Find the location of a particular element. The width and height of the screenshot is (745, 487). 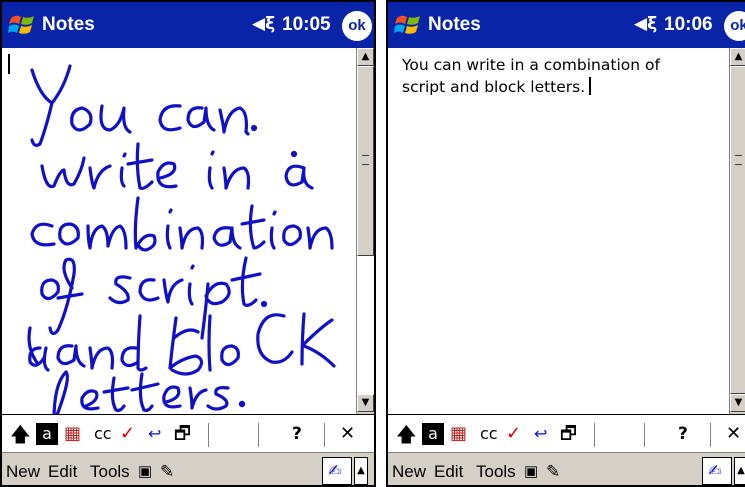

note-text-line-2: script and block letters. is located at coordinates (552, 87).